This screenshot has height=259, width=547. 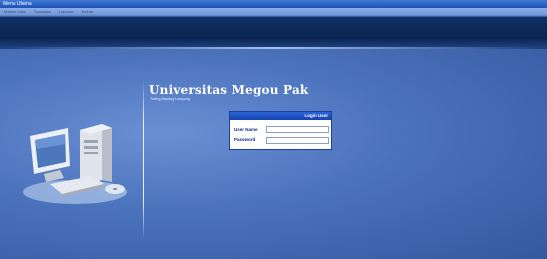 I want to click on username-label: User Name, so click(x=246, y=129).